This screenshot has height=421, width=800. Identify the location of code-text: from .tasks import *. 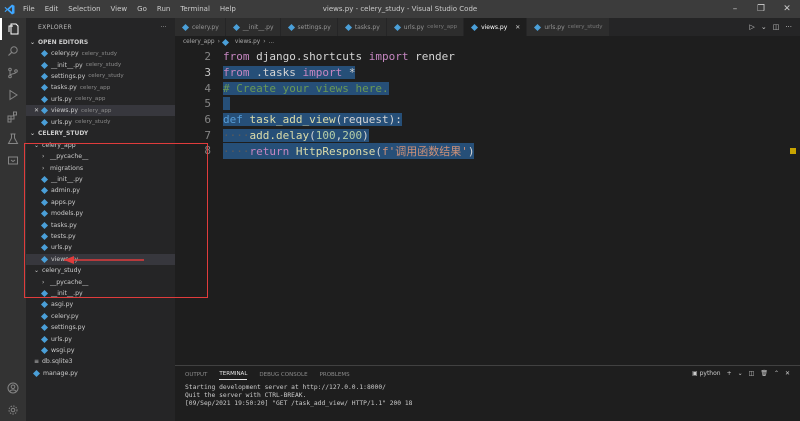
(289, 72).